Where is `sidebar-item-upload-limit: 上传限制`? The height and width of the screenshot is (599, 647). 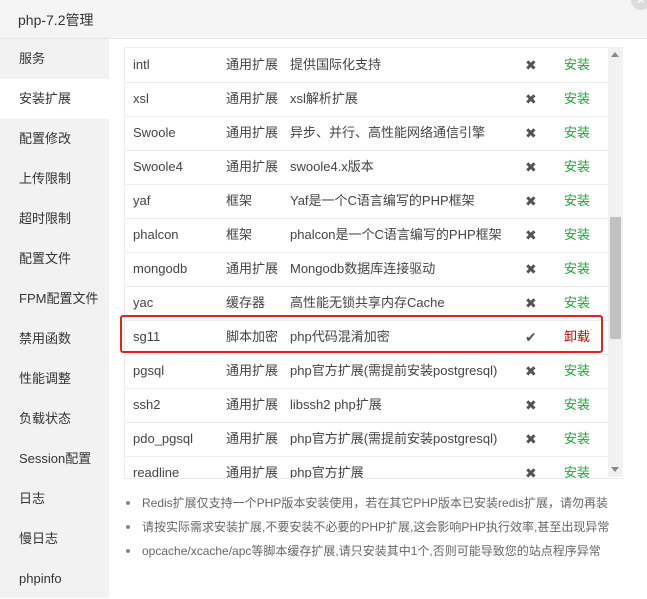
sidebar-item-upload-limit: 上传限制 is located at coordinates (54, 179).